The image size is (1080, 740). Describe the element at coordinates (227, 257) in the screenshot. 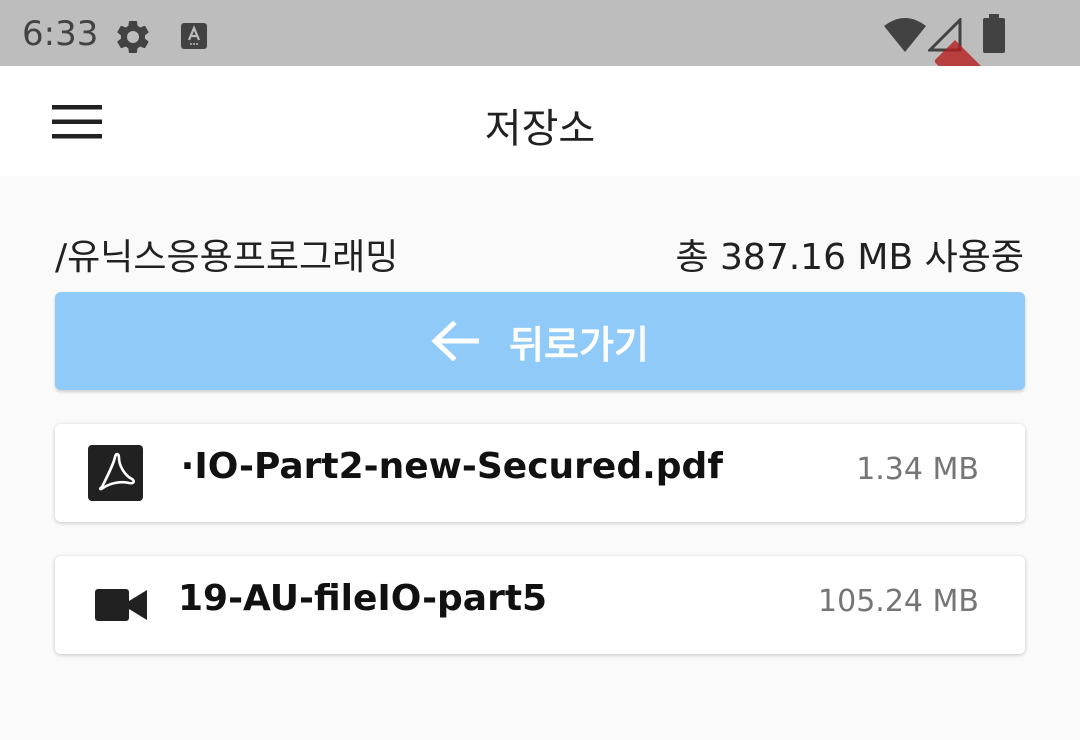

I see `current-path: /유닉스응용프로그래밍` at that location.